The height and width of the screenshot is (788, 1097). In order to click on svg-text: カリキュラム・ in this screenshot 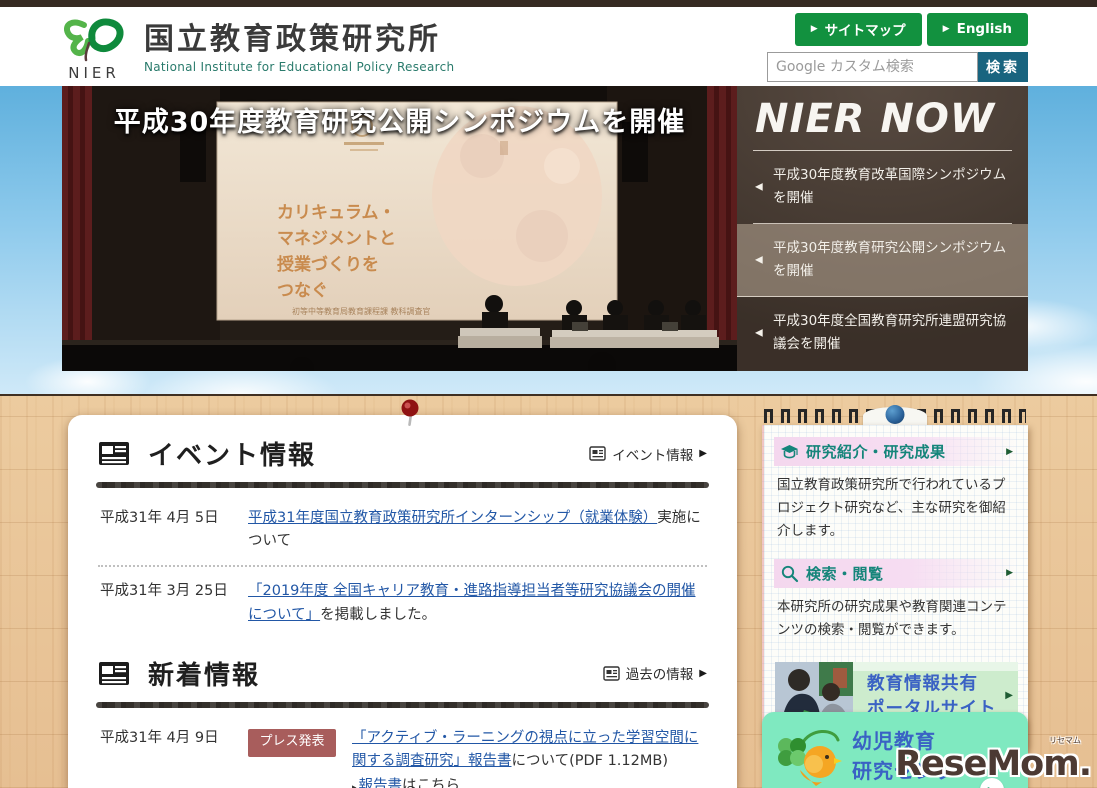, I will do `click(336, 213)`.